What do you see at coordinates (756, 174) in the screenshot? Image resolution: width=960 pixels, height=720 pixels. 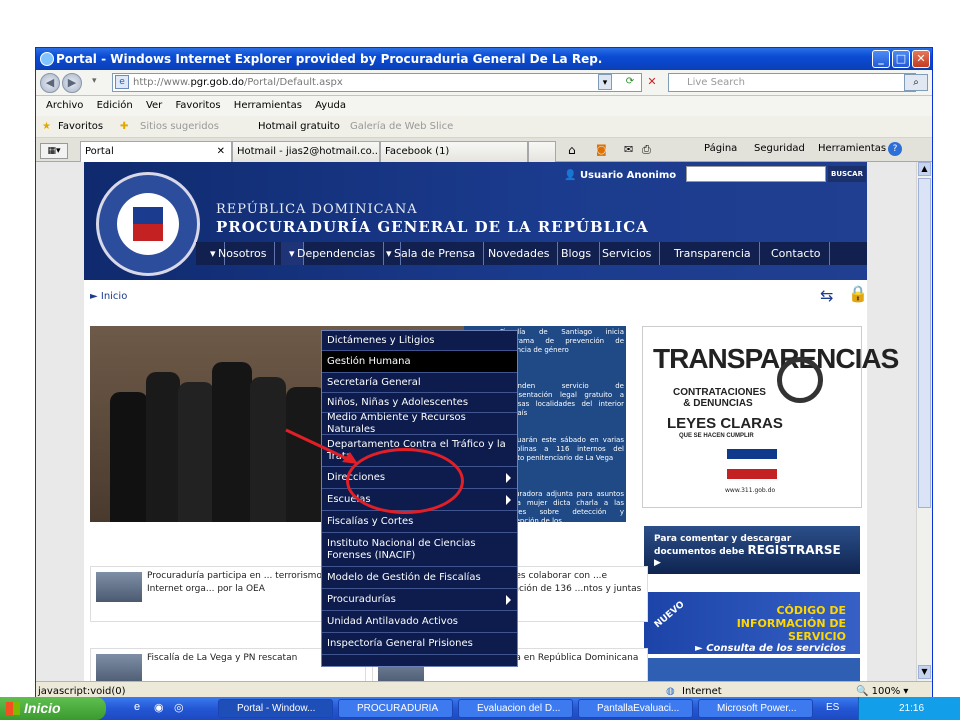 I see `site-search-input` at bounding box center [756, 174].